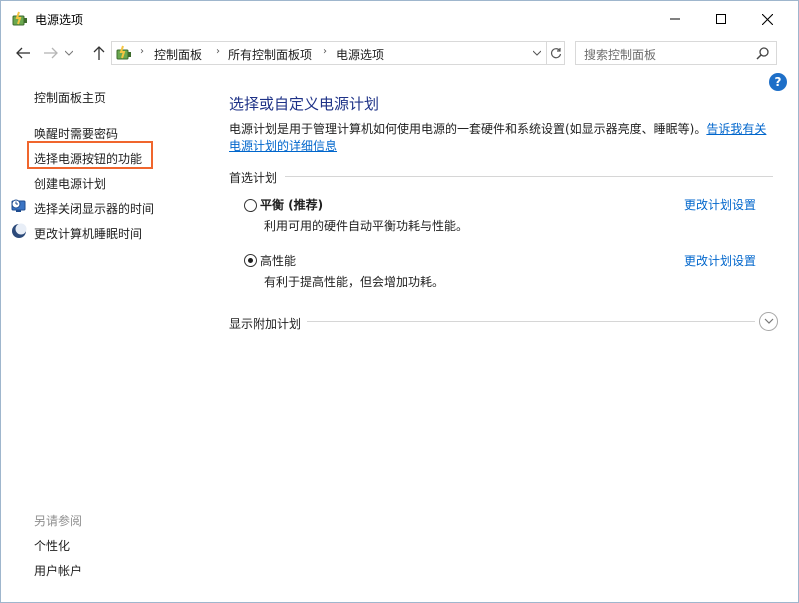 This screenshot has width=799, height=603. What do you see at coordinates (360, 54) in the screenshot?
I see `breadcrumb-power-options: 电源选项` at bounding box center [360, 54].